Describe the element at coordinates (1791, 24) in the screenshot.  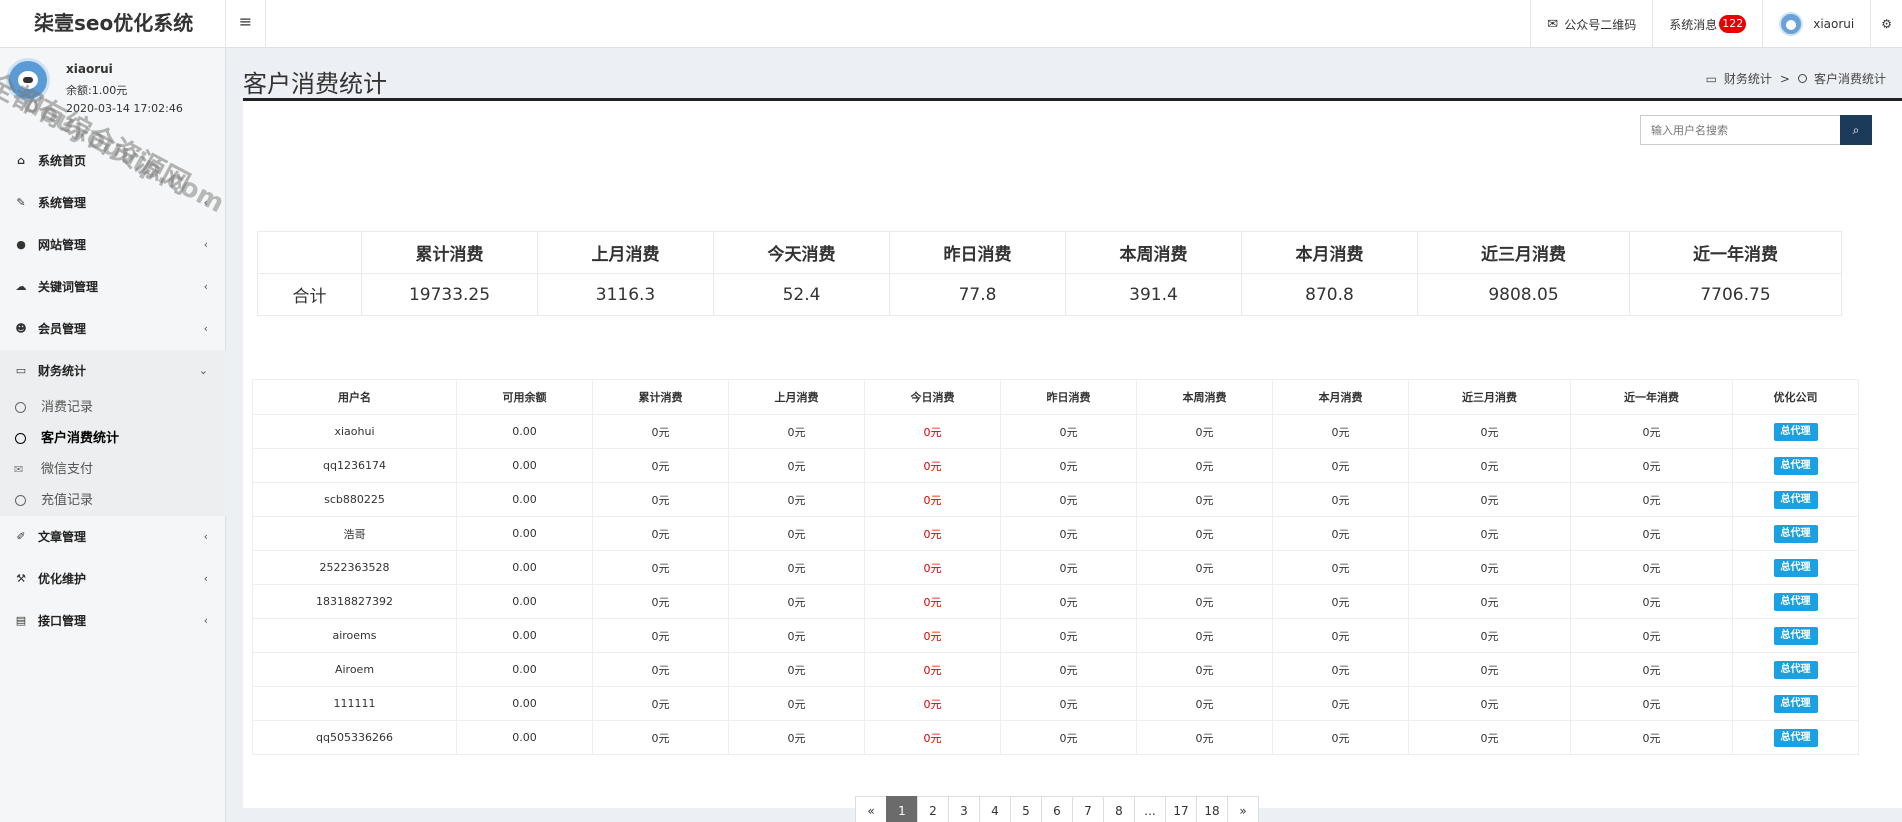
I see `avatar` at that location.